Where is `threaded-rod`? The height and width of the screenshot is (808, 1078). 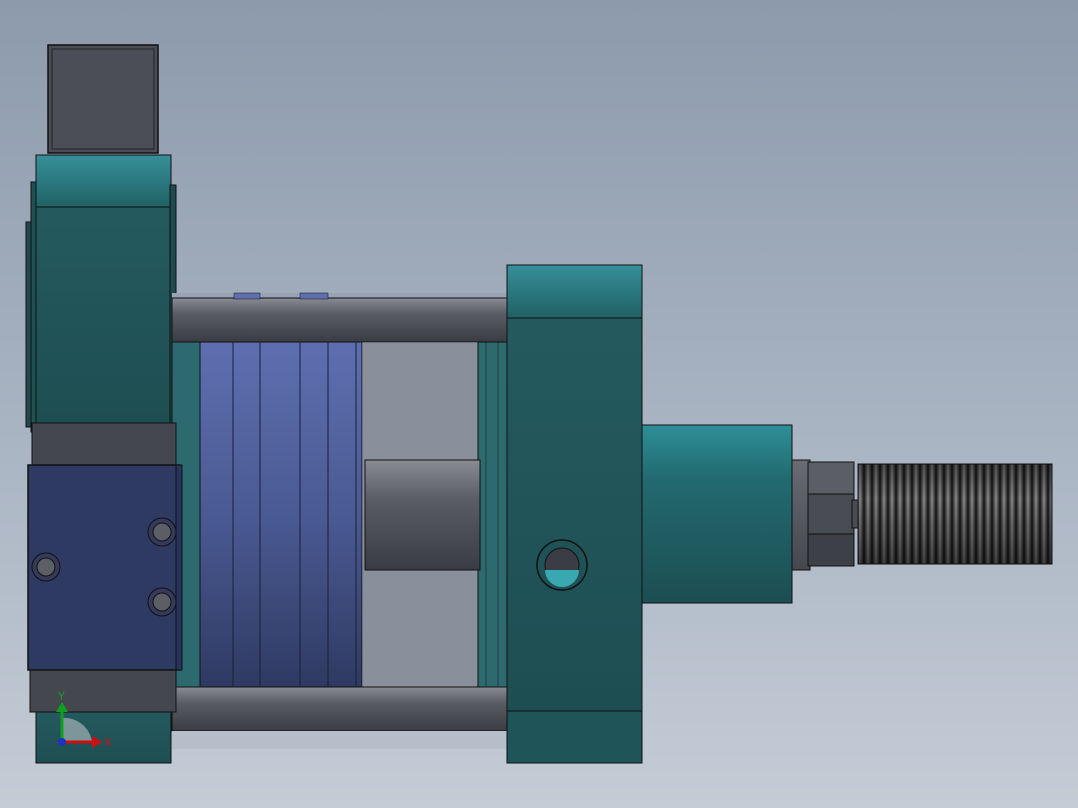 threaded-rod is located at coordinates (955, 514).